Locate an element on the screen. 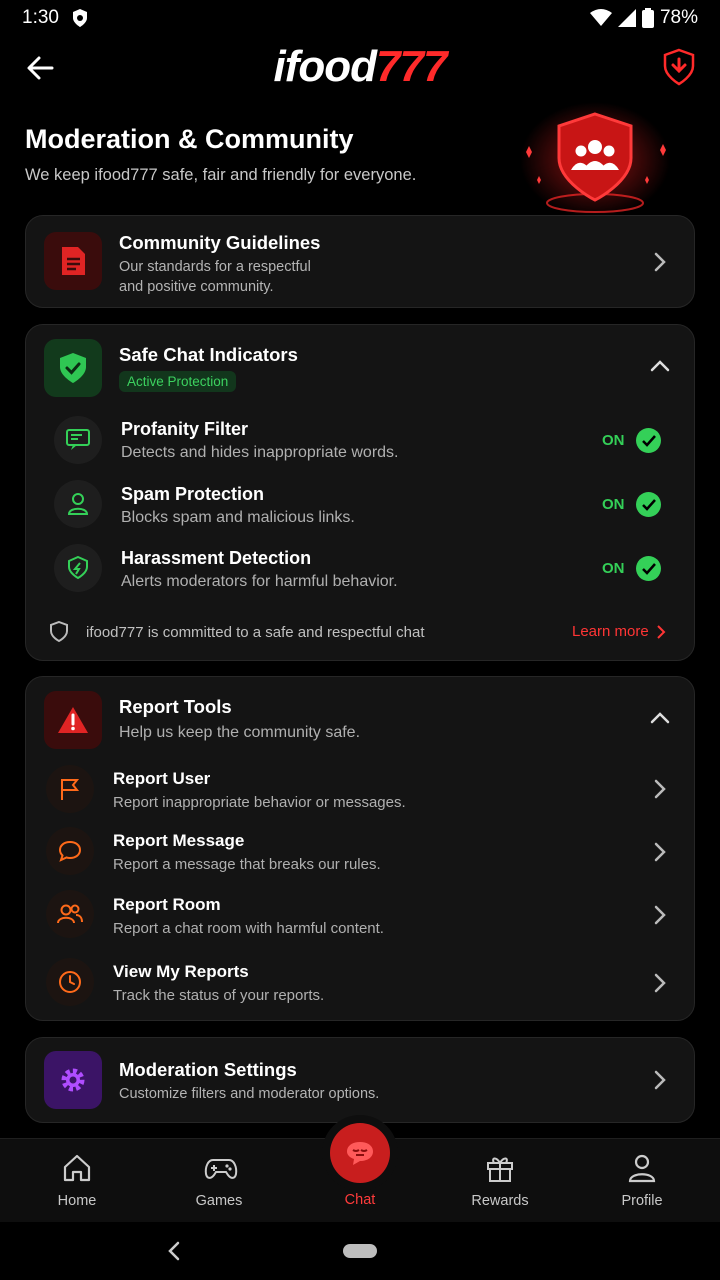 Image resolution: width=720 pixels, height=1280 pixels. system-back-icon is located at coordinates (174, 1251).